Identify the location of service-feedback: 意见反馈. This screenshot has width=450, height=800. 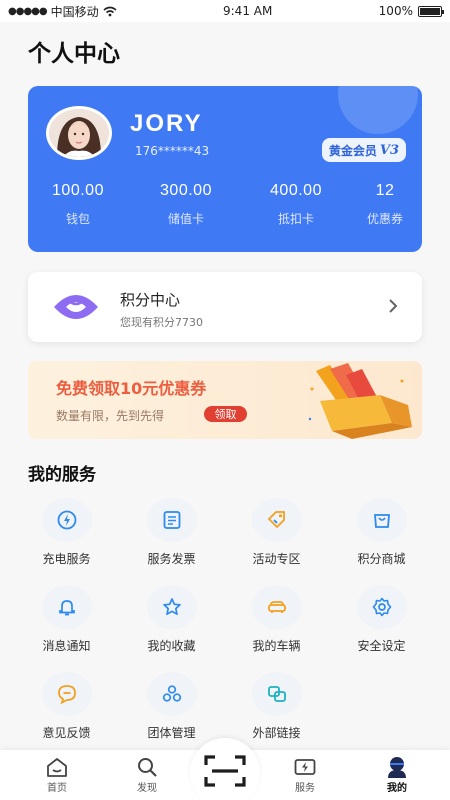
(66, 706).